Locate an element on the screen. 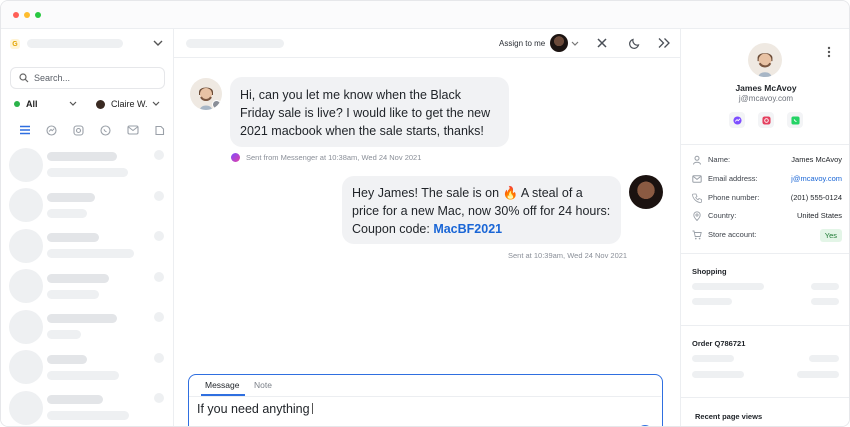  phone-icon is located at coordinates (697, 198).